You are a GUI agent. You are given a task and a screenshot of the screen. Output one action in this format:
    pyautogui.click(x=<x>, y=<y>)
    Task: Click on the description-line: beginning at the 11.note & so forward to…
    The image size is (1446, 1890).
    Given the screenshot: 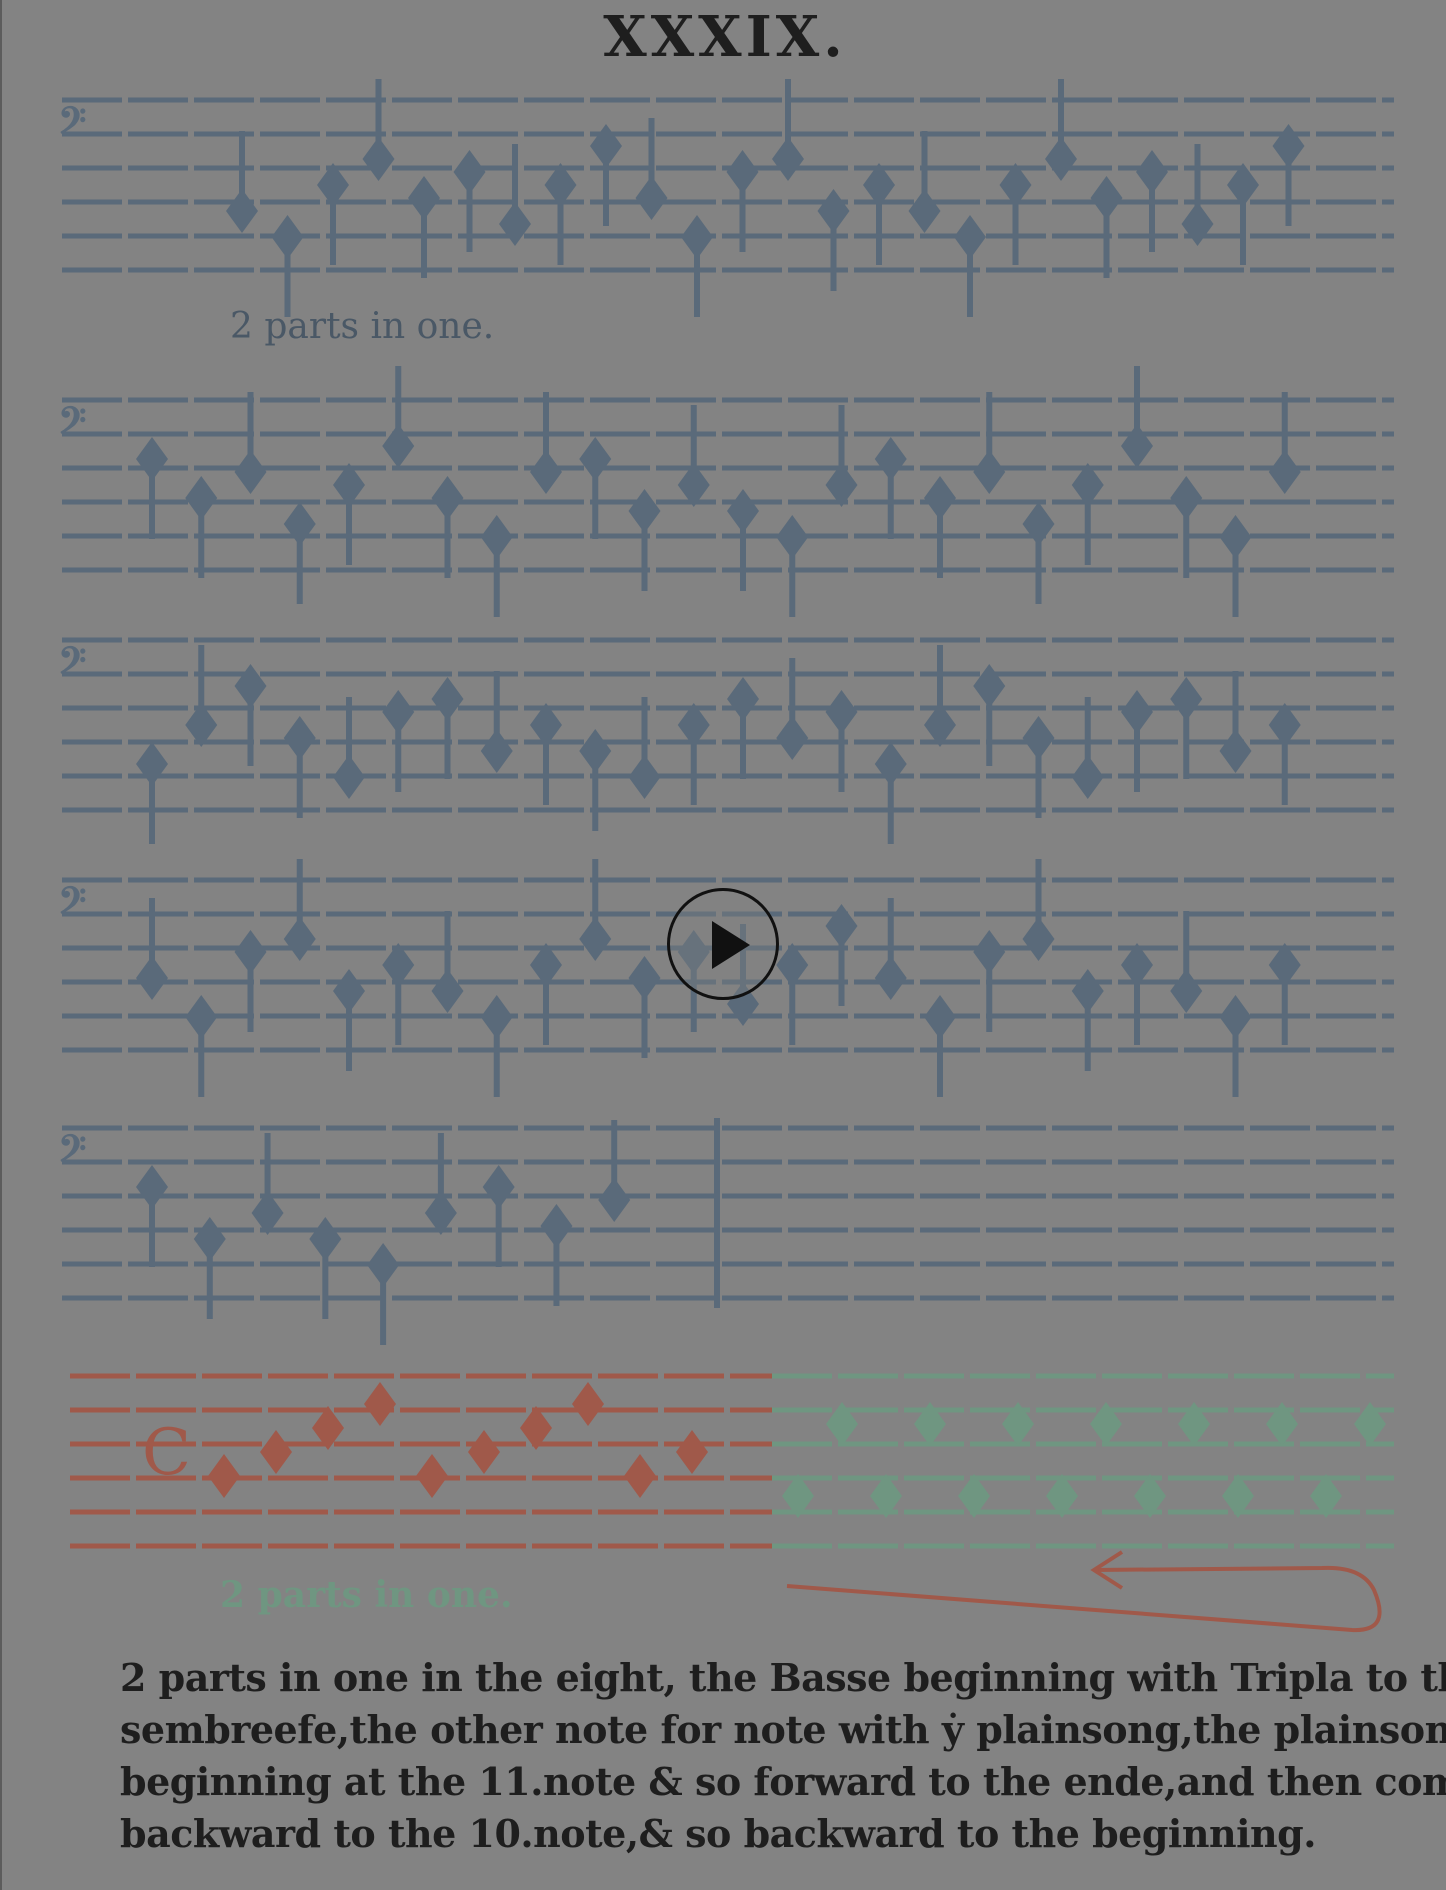 What is the action you would take?
    pyautogui.click(x=783, y=1781)
    